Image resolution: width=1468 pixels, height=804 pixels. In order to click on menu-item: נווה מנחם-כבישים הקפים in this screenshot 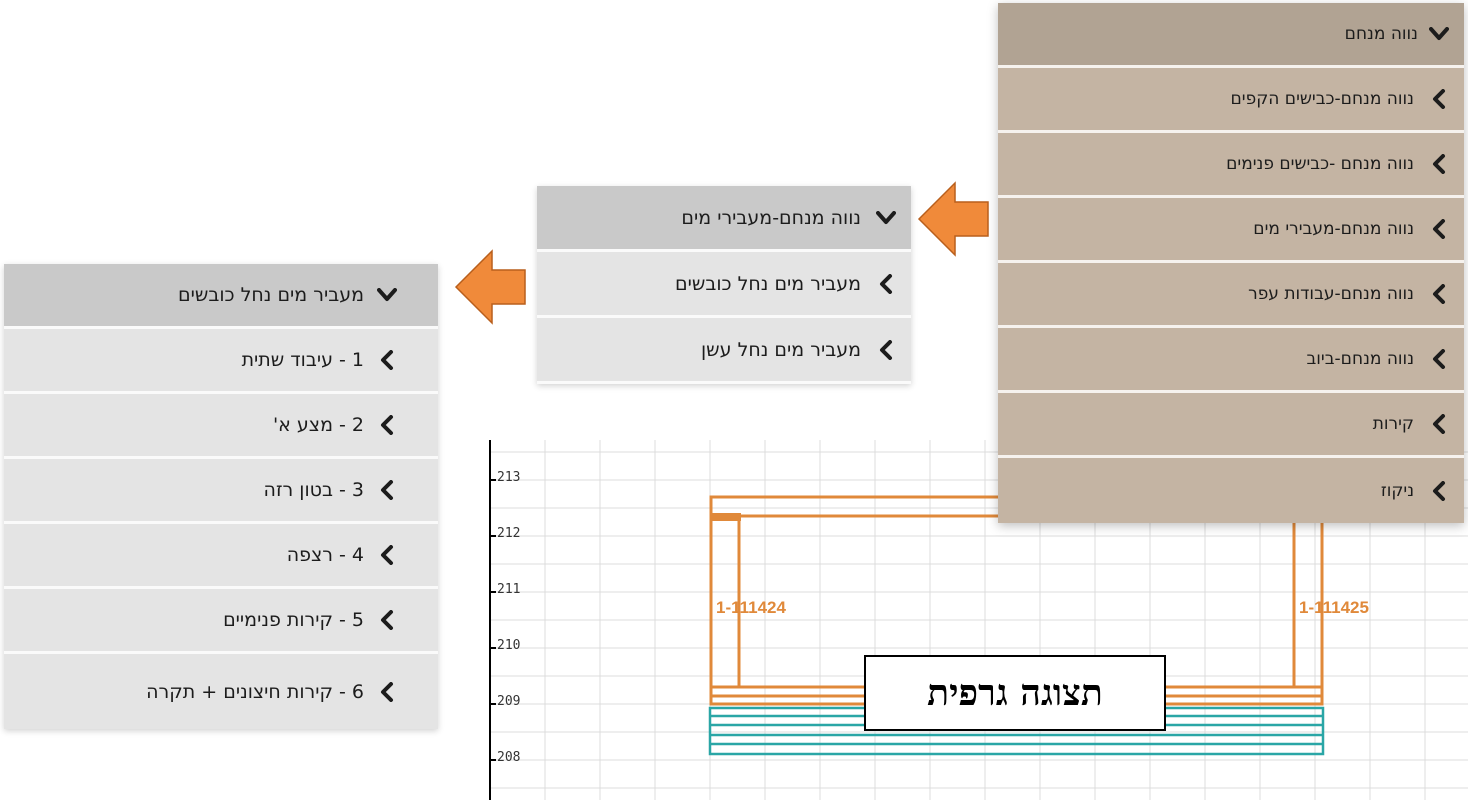, I will do `click(1231, 100)`.